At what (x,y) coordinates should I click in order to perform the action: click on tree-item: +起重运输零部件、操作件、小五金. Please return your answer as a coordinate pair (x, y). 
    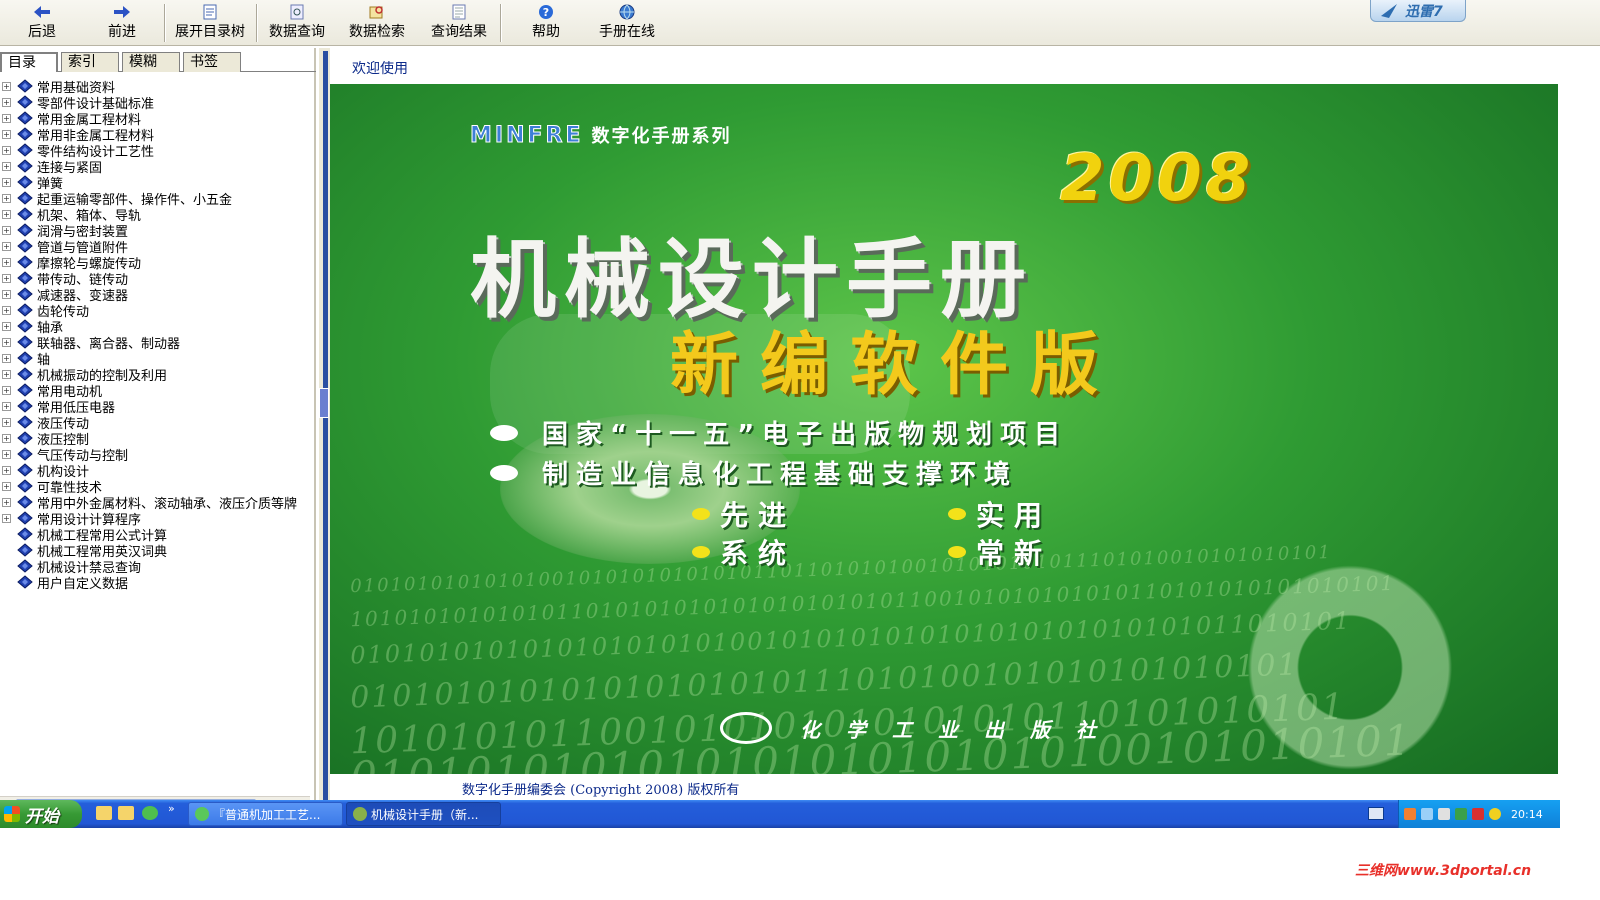
    Looking at the image, I should click on (158, 198).